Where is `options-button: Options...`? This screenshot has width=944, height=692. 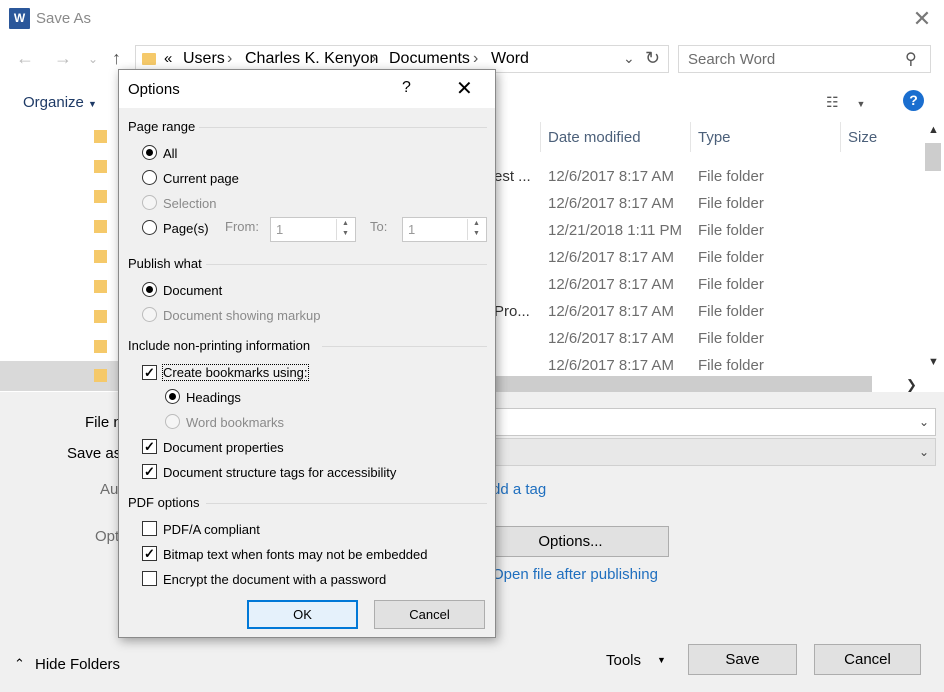 options-button: Options... is located at coordinates (570, 541).